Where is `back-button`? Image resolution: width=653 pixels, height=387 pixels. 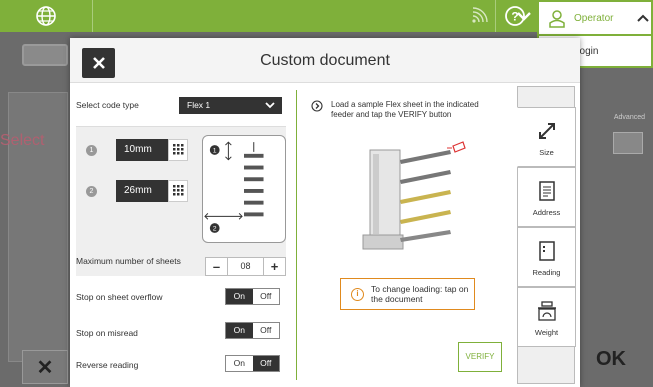
back-button is located at coordinates (45, 55).